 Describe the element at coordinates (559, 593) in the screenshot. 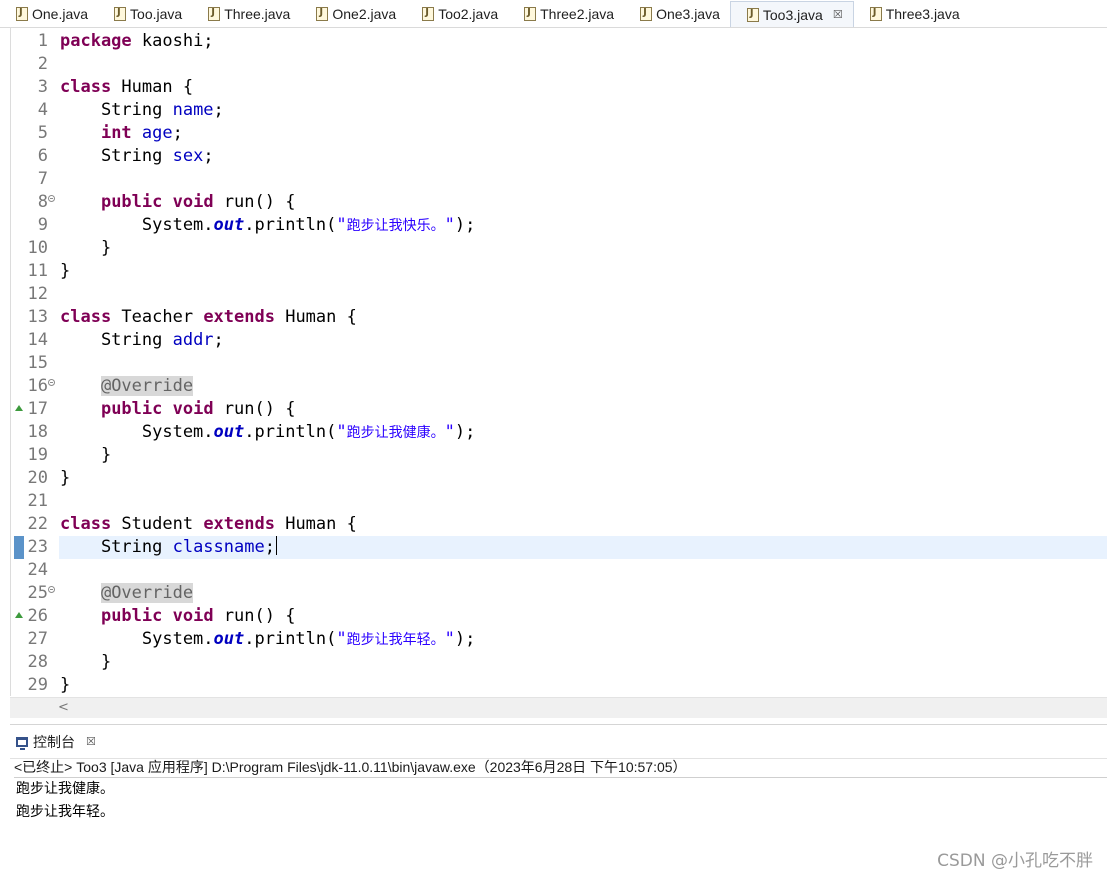

I see `code-line: 25 @Override` at that location.